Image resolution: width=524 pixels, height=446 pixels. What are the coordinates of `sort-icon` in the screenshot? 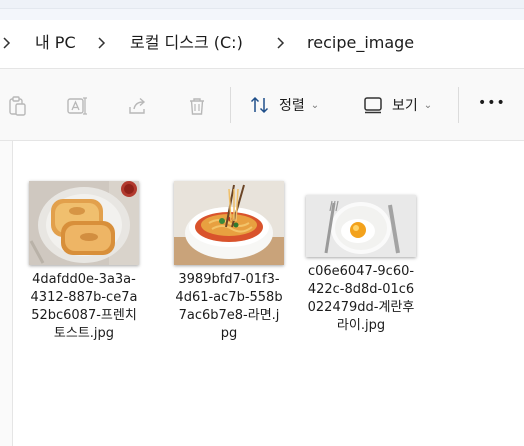 It's located at (259, 105).